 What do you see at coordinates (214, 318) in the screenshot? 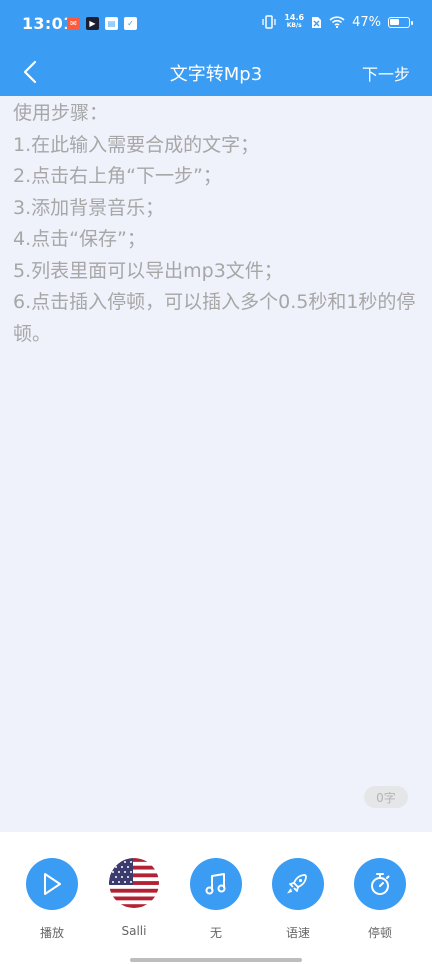
I see `placeholder-line: 6.点击插入停顿，可以插入多个0.5秒和1秒的停顿。` at bounding box center [214, 318].